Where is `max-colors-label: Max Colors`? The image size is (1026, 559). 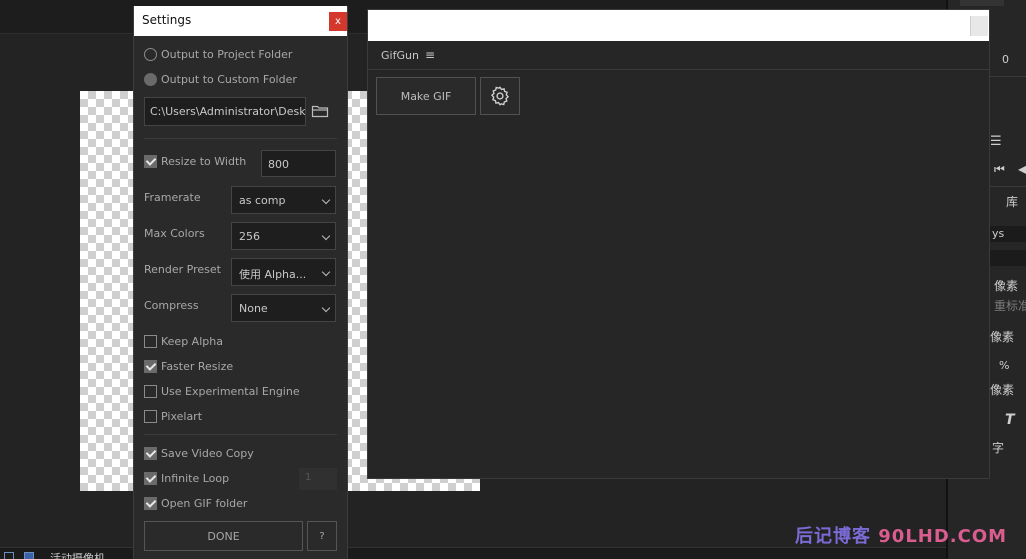
max-colors-label: Max Colors is located at coordinates (174, 233).